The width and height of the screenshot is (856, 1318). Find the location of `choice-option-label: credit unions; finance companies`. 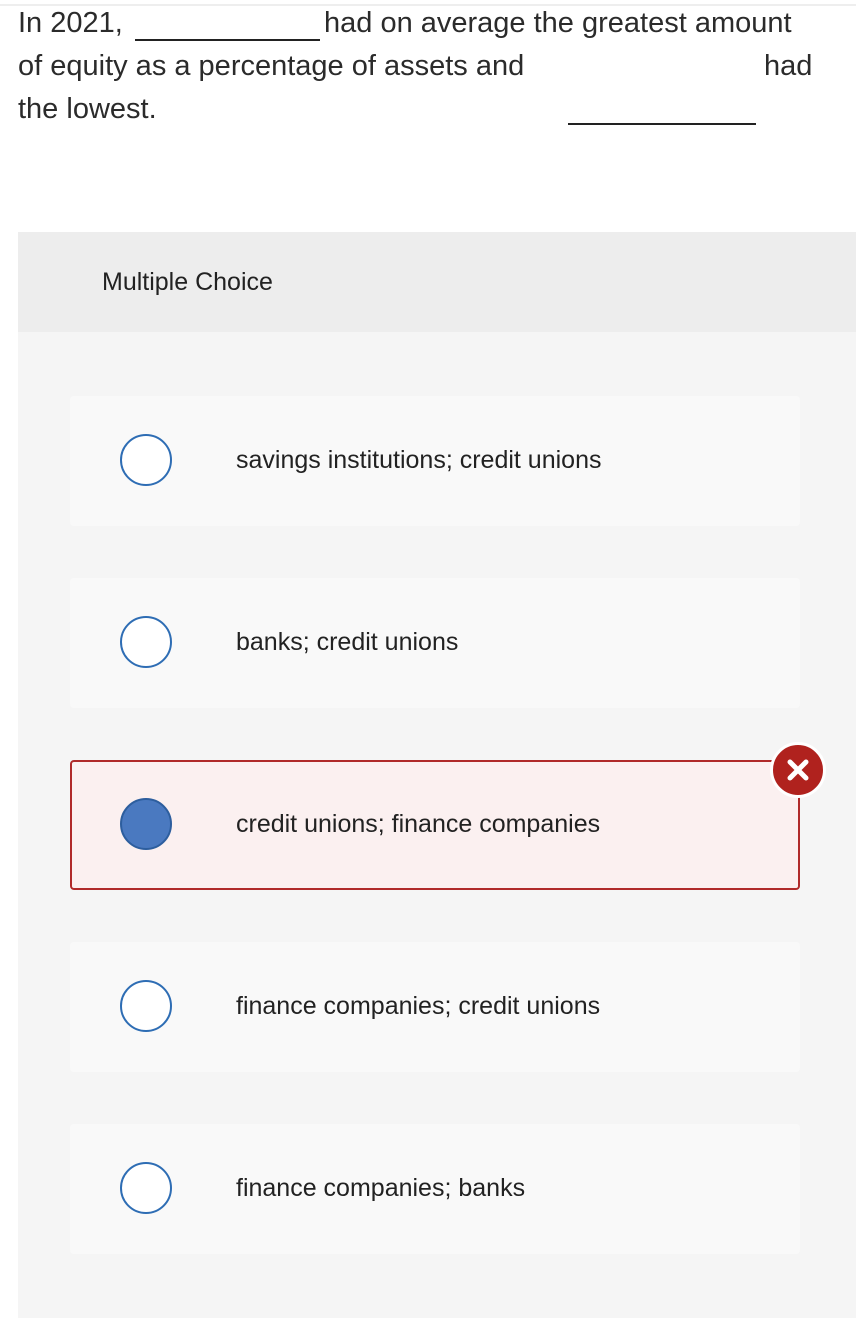

choice-option-label: credit unions; finance companies is located at coordinates (418, 824).